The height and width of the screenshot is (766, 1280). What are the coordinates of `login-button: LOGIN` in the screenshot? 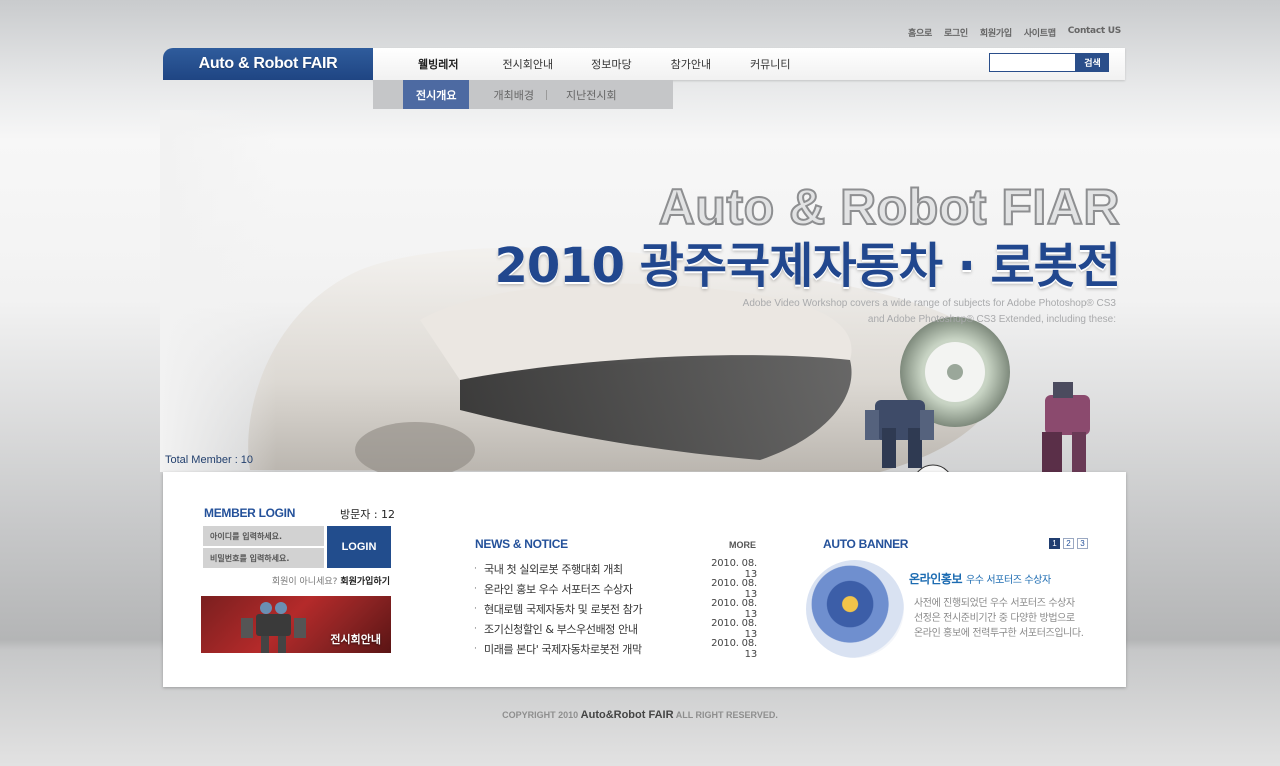 It's located at (359, 547).